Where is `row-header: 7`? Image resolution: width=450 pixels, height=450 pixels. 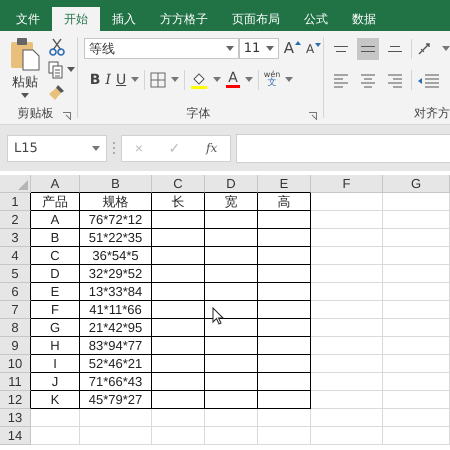
row-header: 7 is located at coordinates (15, 310).